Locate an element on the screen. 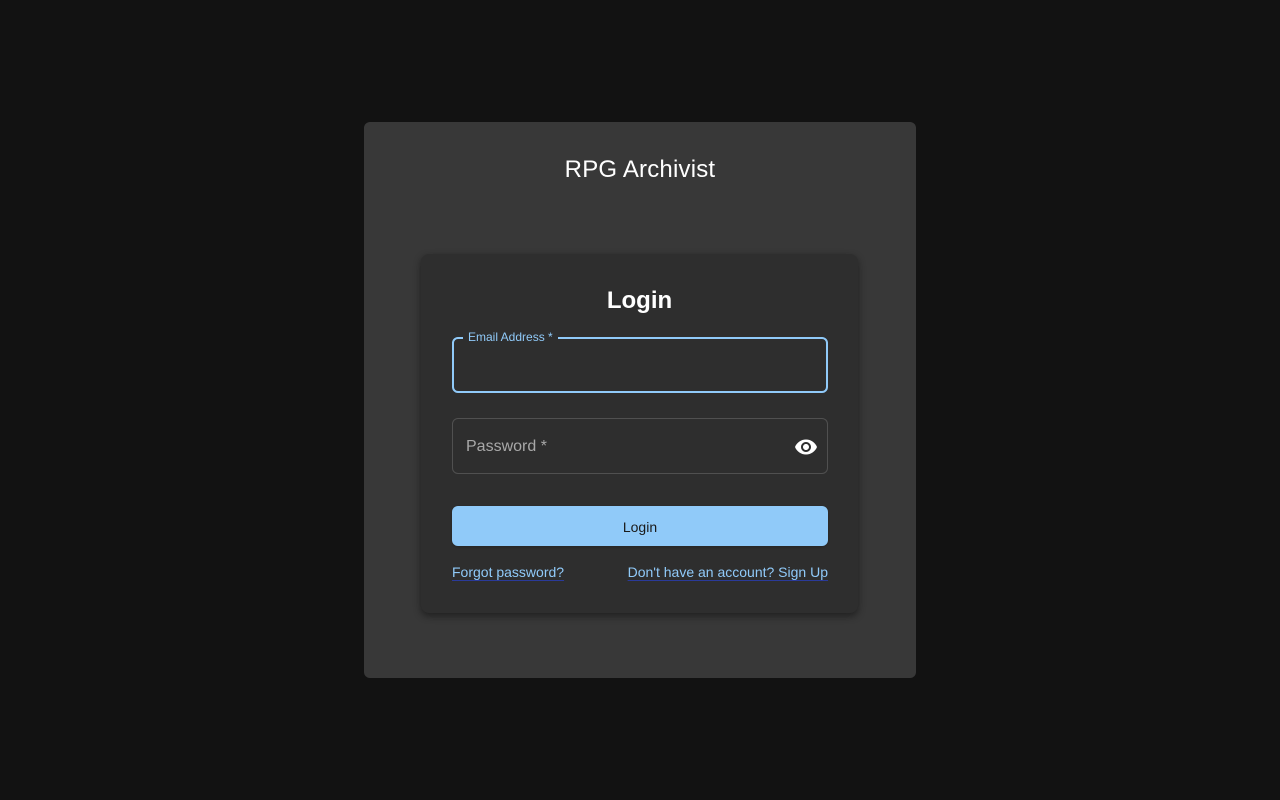  app-title: RPG Archivist is located at coordinates (640, 169).